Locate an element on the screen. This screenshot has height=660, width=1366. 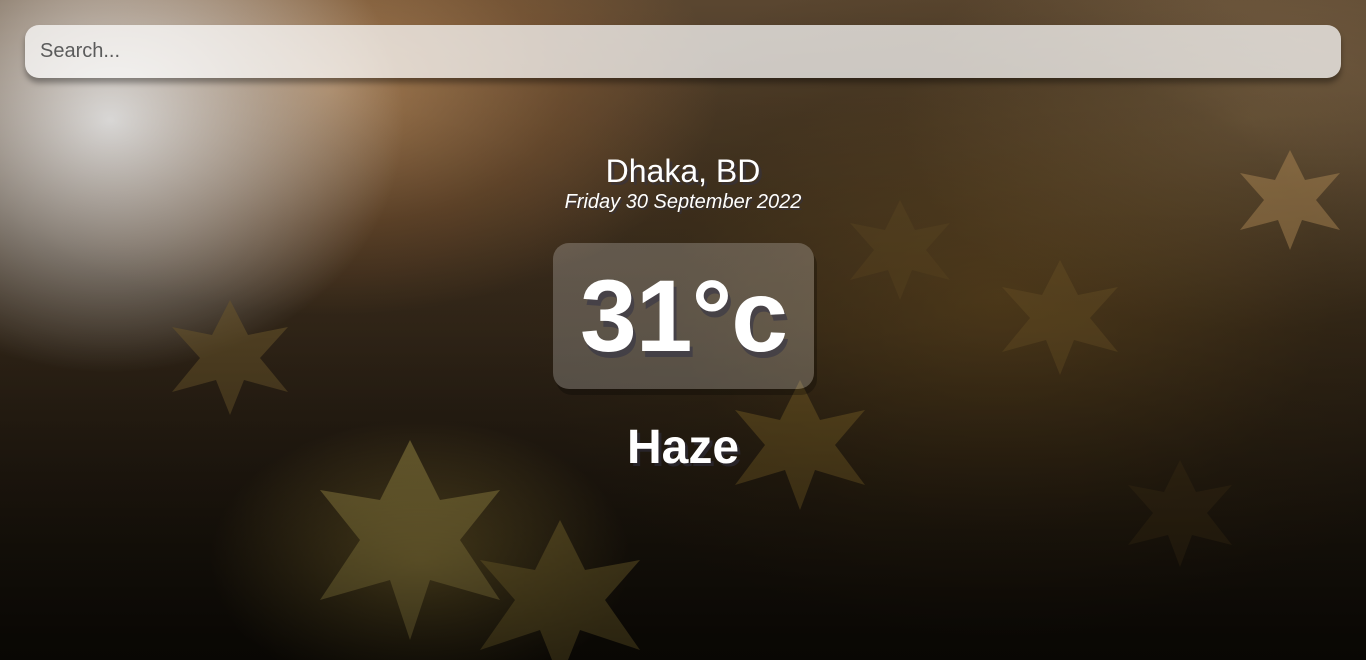
temperature-value: 31°c is located at coordinates (684, 316).